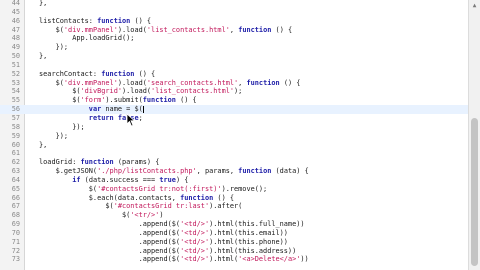 The image size is (480, 270). I want to click on code-text: .append($('<td/>').html(this.phone)), so click(156, 242).